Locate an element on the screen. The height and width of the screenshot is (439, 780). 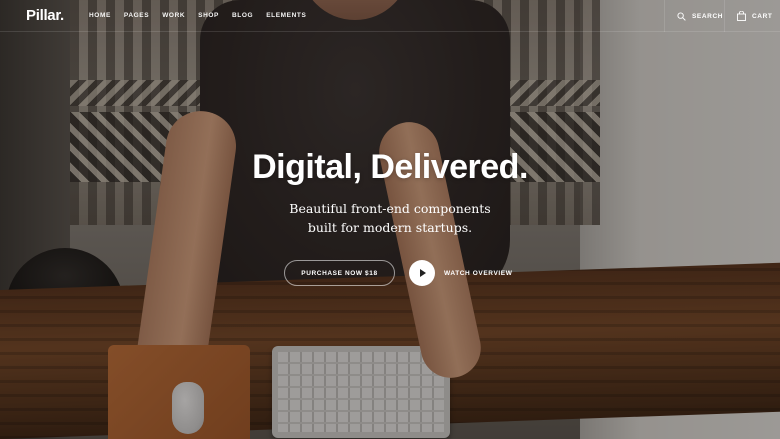
nav-item-home: HOME is located at coordinates (100, 15).